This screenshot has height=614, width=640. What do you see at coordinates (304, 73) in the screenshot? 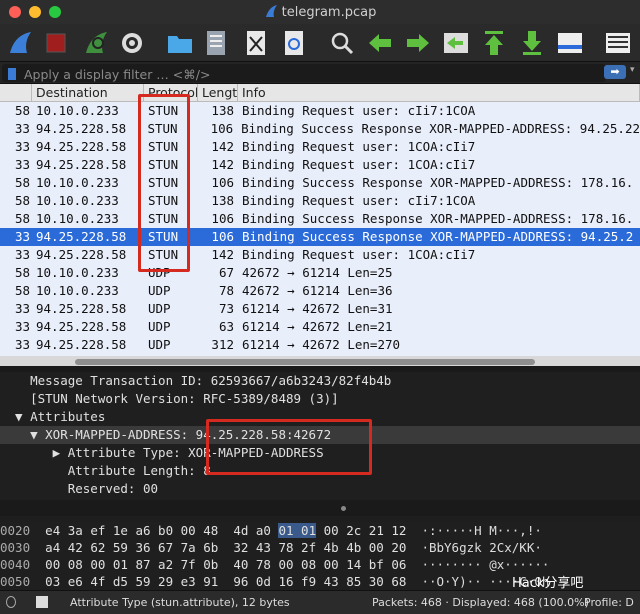
I see `display-filter-input: Apply a display filter … <⌘/>` at bounding box center [304, 73].